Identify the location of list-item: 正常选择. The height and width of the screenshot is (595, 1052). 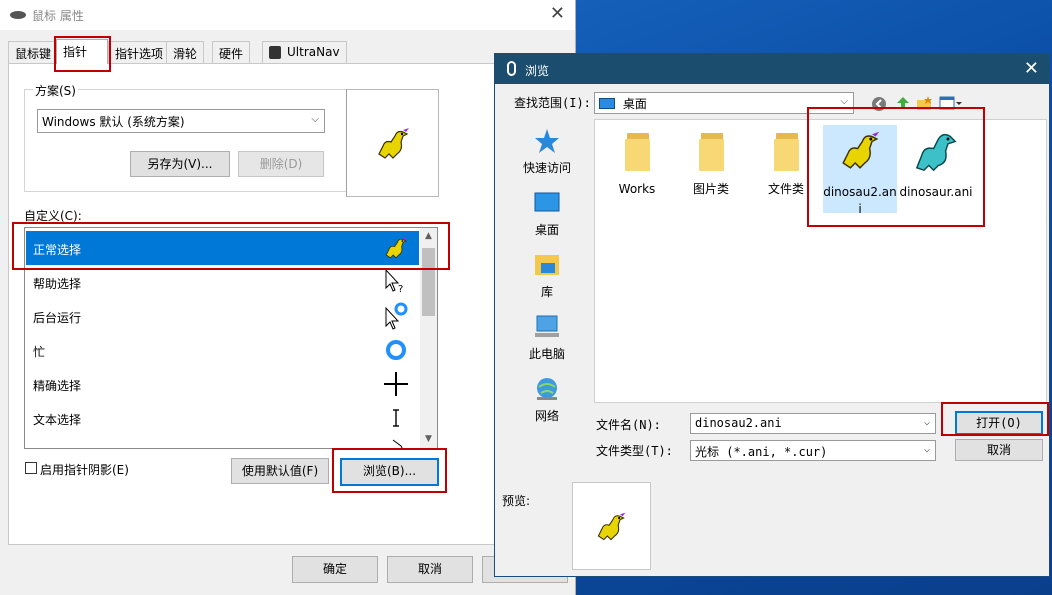
(222, 248).